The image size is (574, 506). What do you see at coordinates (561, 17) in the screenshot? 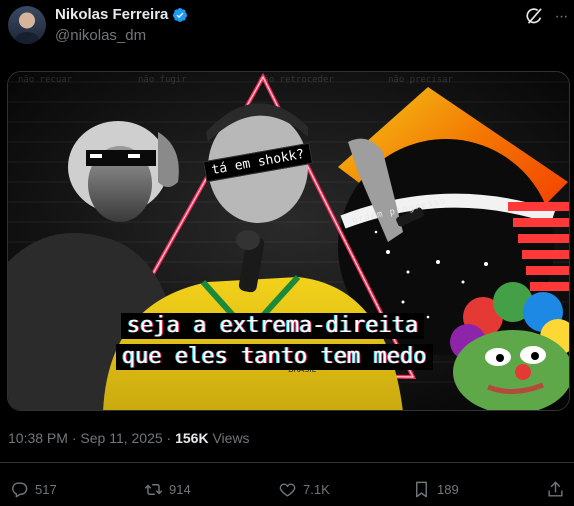
I see `more-icon: ···` at bounding box center [561, 17].